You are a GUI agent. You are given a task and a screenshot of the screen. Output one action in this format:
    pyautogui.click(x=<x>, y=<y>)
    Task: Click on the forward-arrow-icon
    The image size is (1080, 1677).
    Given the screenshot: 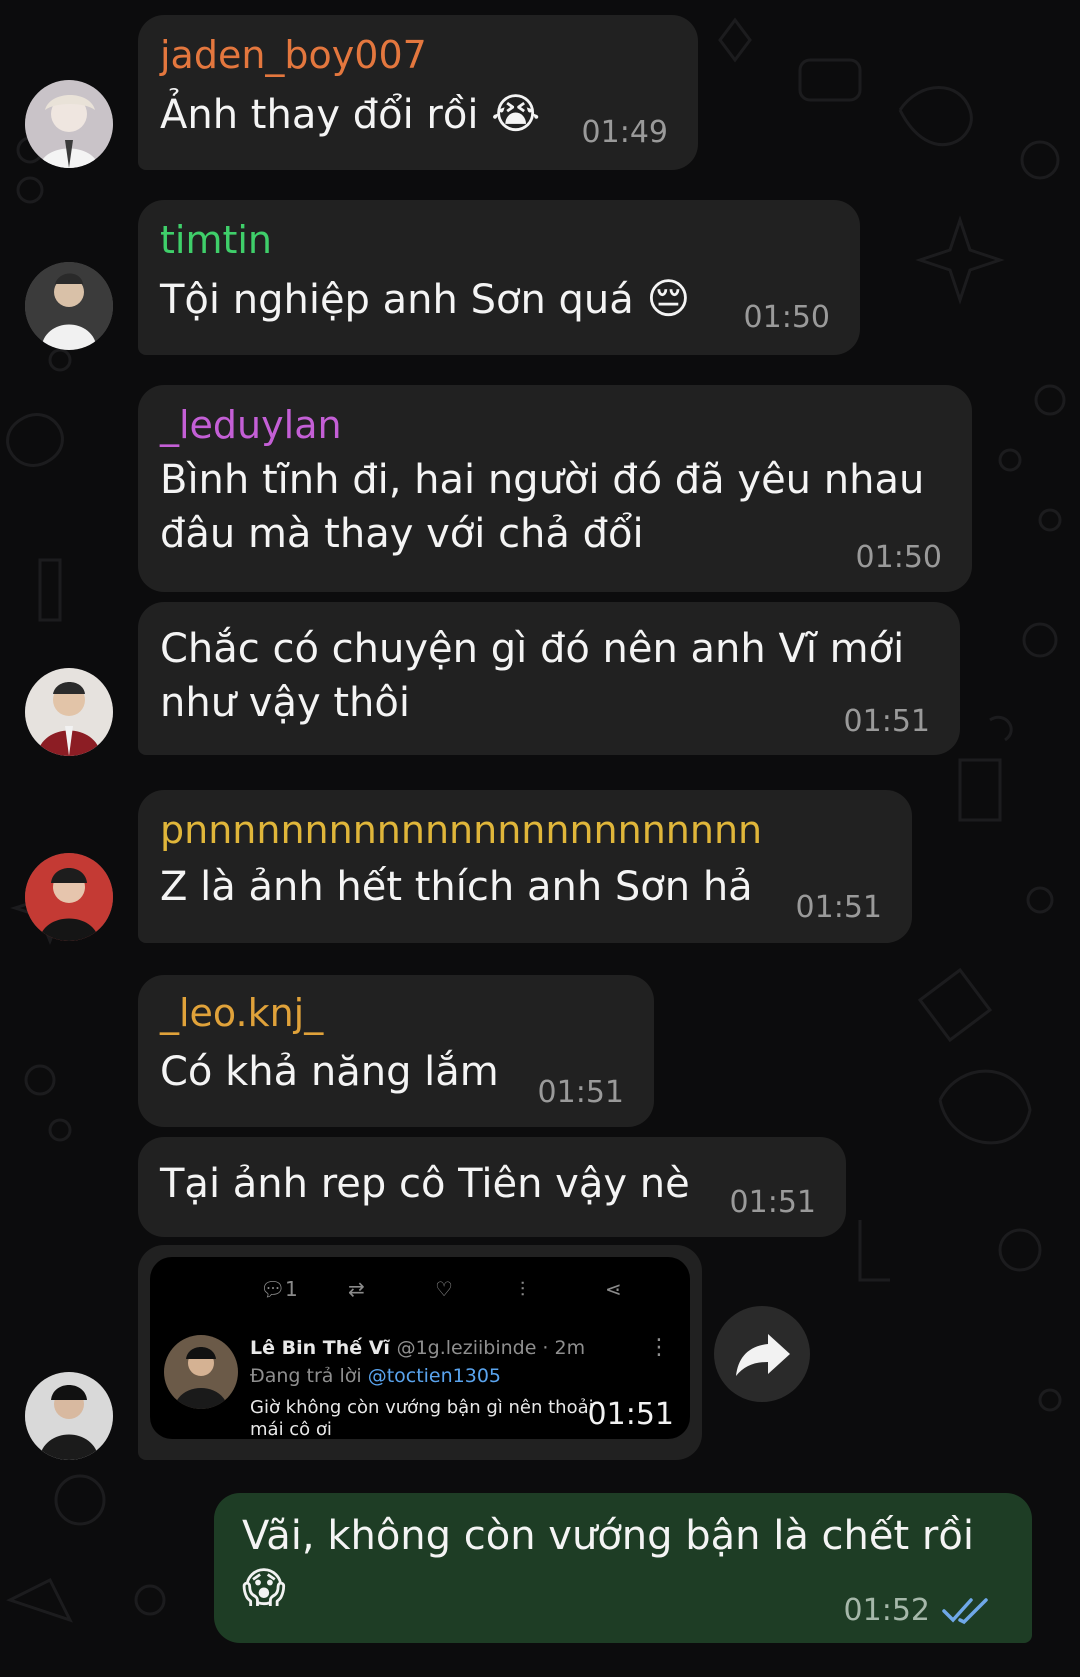 What is the action you would take?
    pyautogui.click(x=763, y=1355)
    